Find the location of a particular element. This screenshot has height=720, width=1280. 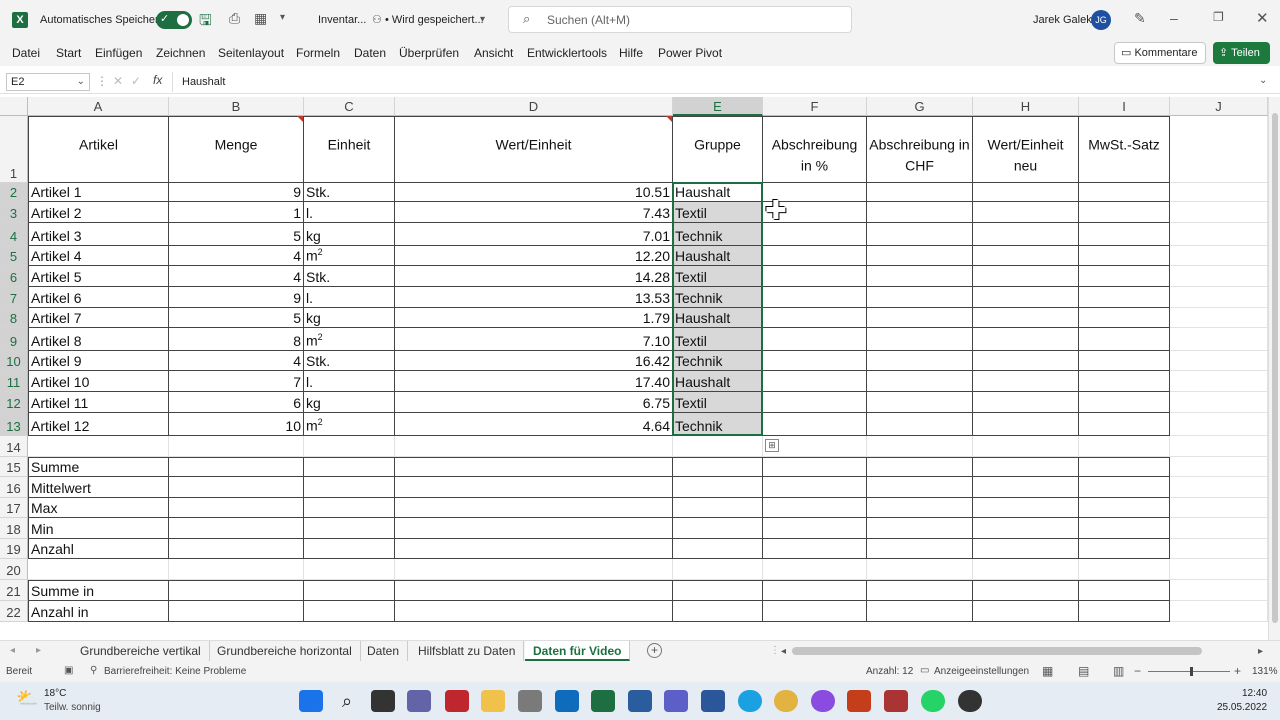

autosave-toggle: ✓ is located at coordinates (174, 20).